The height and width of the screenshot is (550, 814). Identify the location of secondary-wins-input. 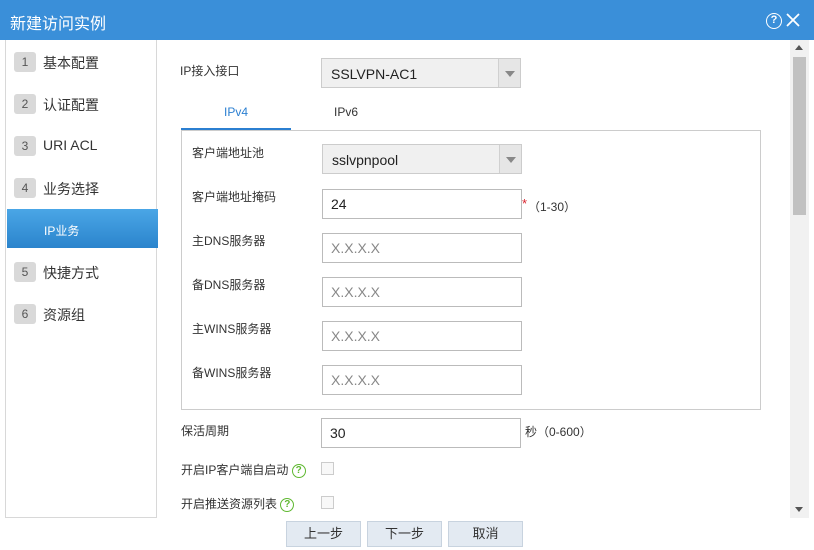
(422, 380).